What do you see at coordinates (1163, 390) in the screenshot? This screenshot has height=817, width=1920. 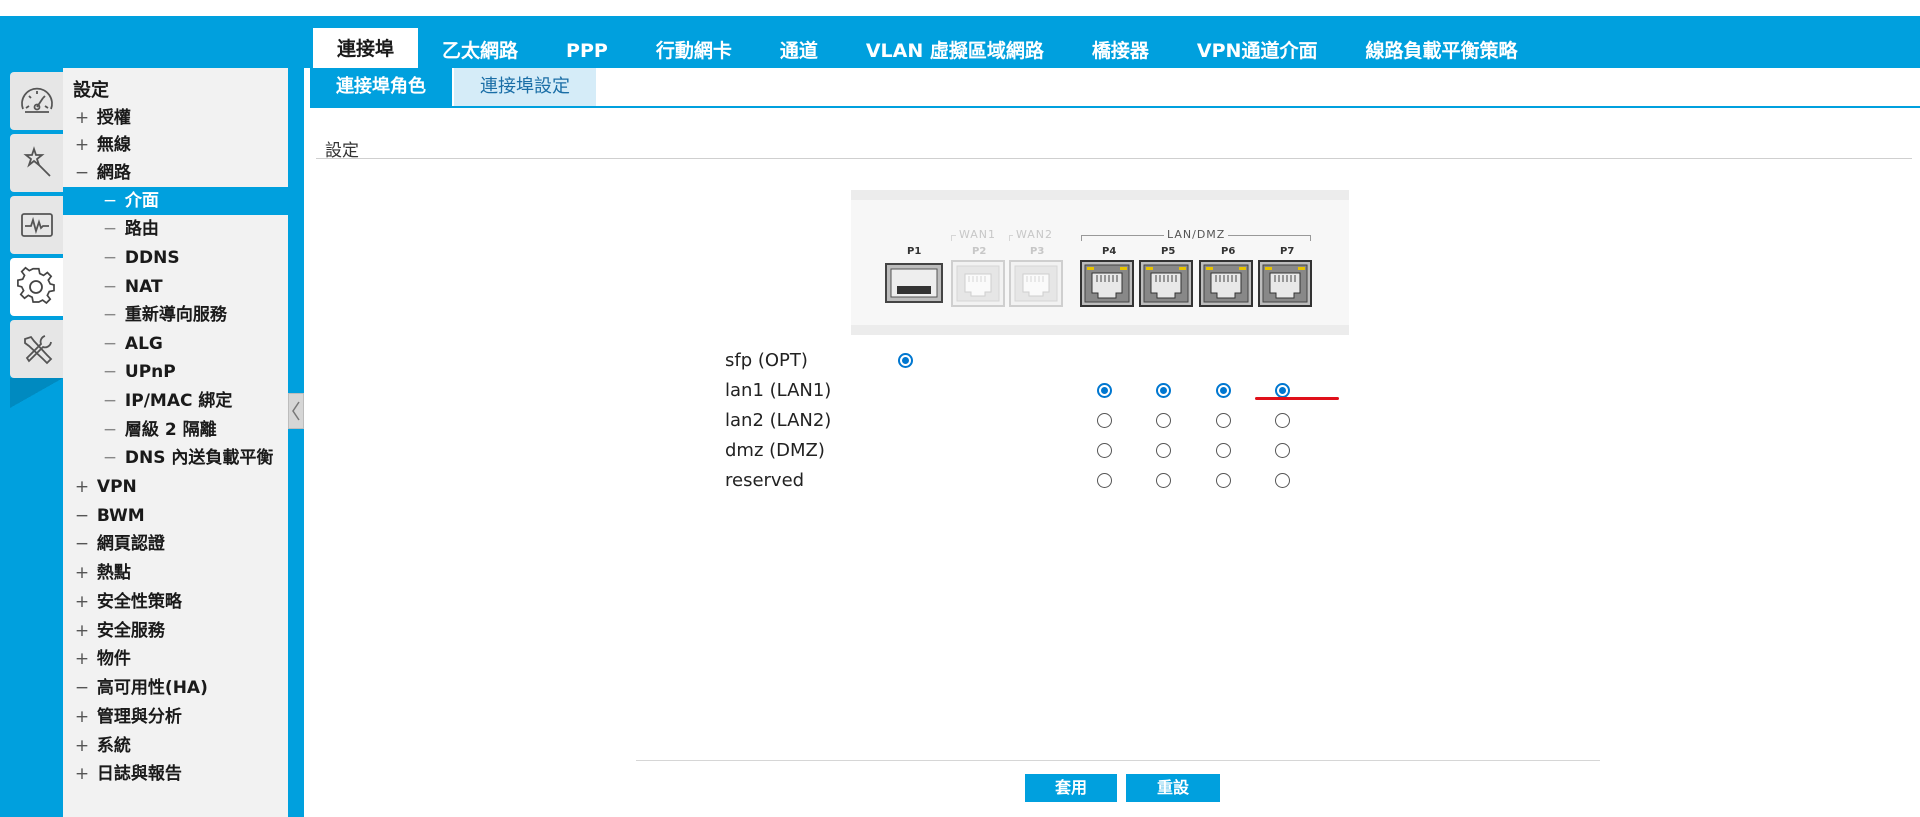 I see `radio-lan1-p5` at bounding box center [1163, 390].